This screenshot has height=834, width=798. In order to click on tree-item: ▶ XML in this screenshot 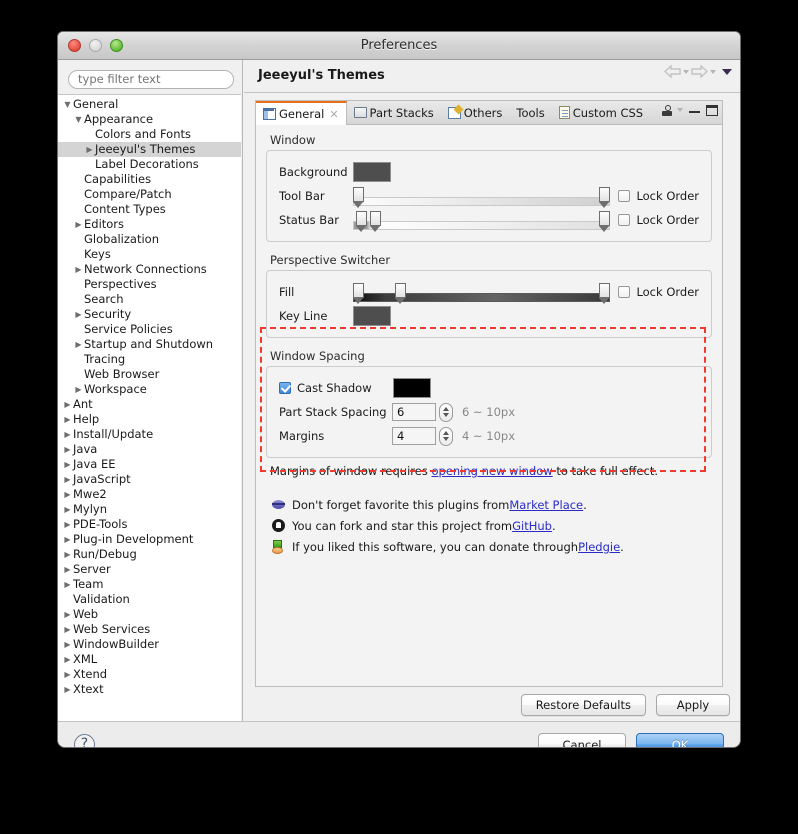, I will do `click(149, 659)`.